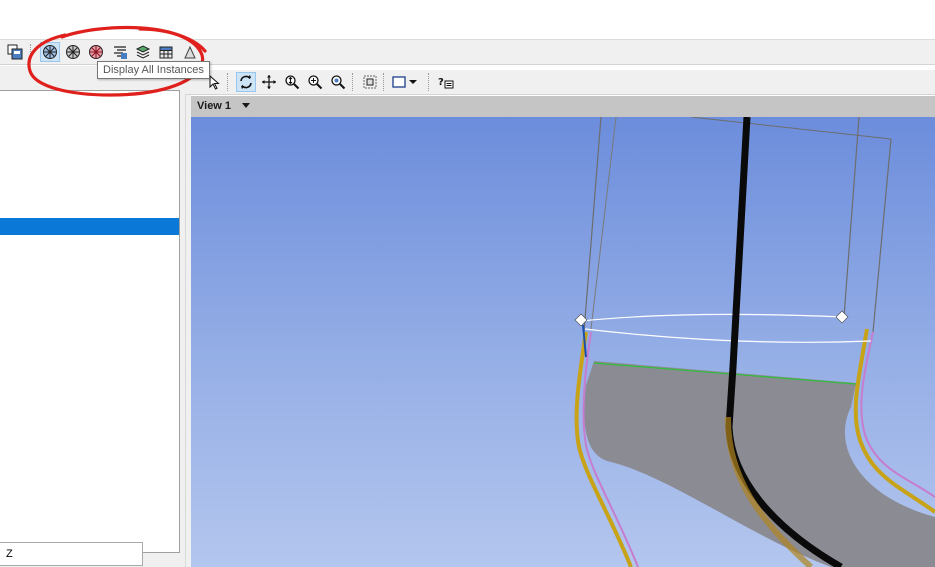 The image size is (935, 567). What do you see at coordinates (413, 82) in the screenshot?
I see `dropdown-arrow-icon` at bounding box center [413, 82].